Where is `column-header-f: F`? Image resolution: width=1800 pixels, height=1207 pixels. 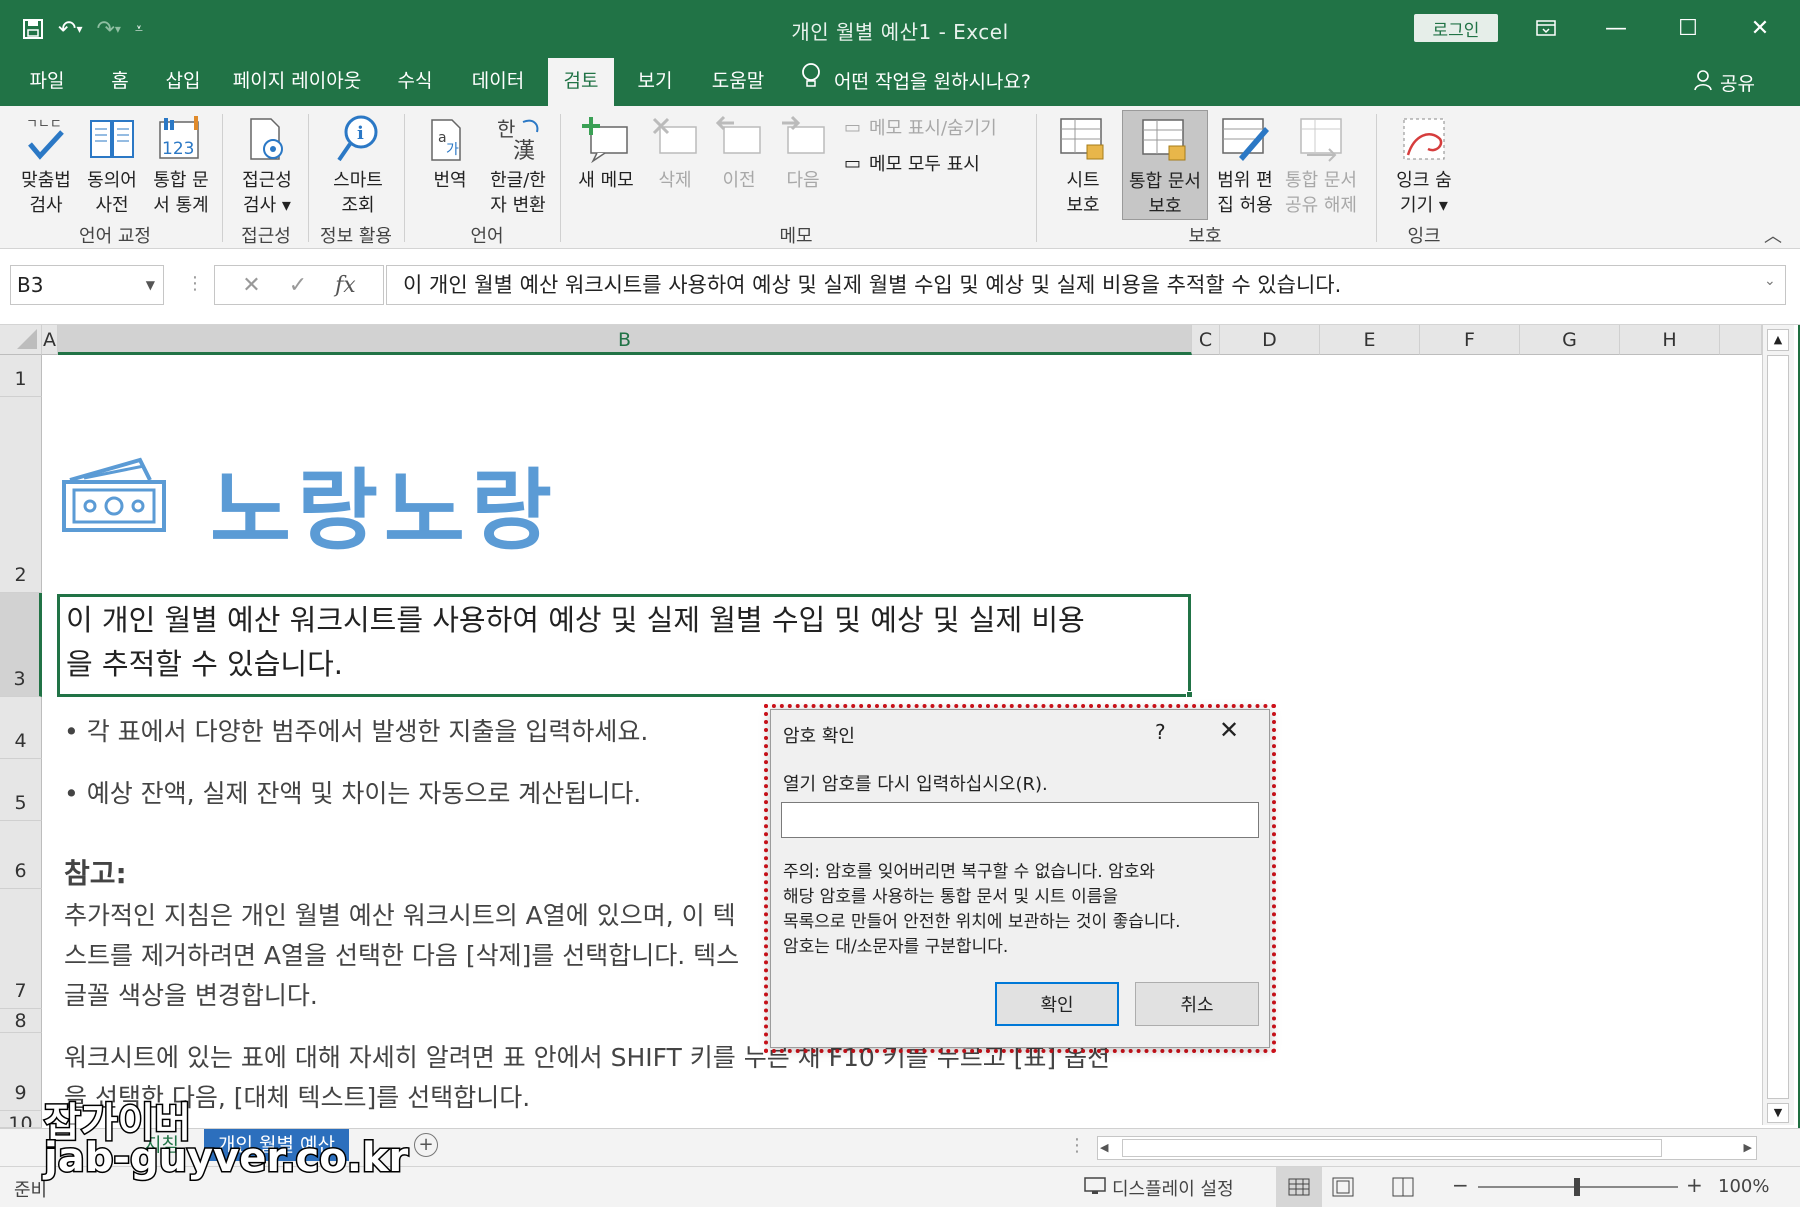
column-header-f: F is located at coordinates (1470, 340).